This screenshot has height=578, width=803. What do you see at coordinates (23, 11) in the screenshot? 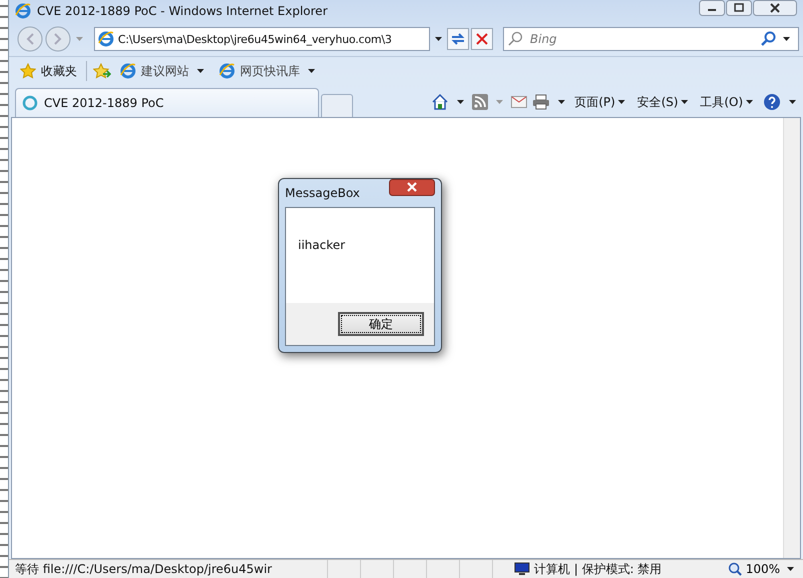
I see `browser-logo-icon` at bounding box center [23, 11].